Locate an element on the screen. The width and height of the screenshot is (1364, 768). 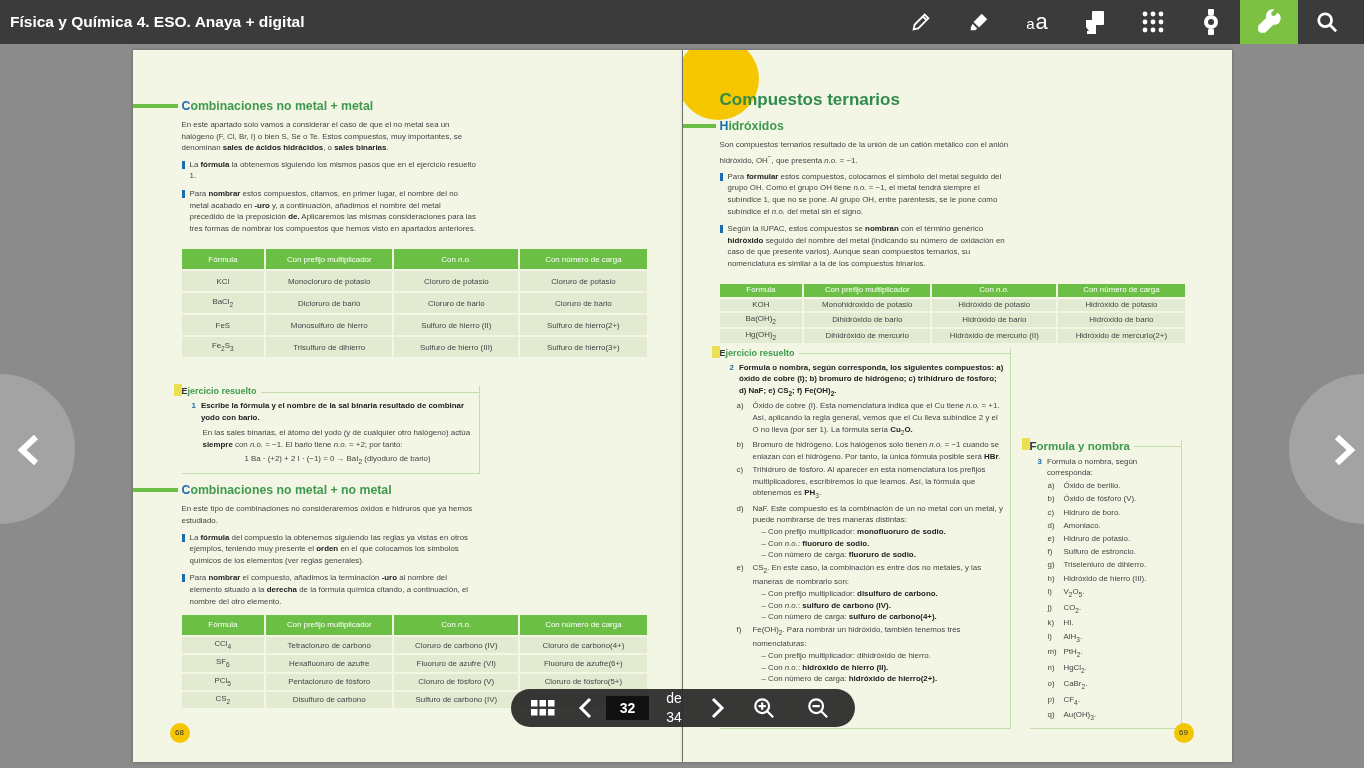
section-heading: Combinaciones no metal + metal is located at coordinates (277, 106).